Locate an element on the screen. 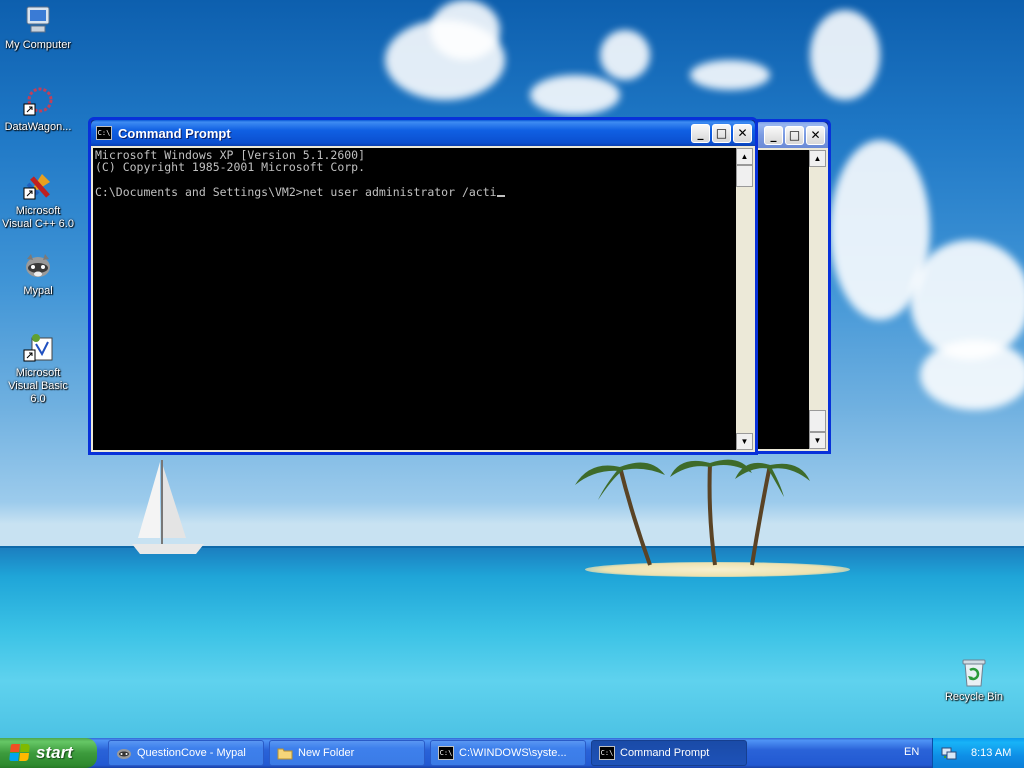 The height and width of the screenshot is (768, 1024). desktop-icon-label: Recycle Bin is located at coordinates (974, 697).